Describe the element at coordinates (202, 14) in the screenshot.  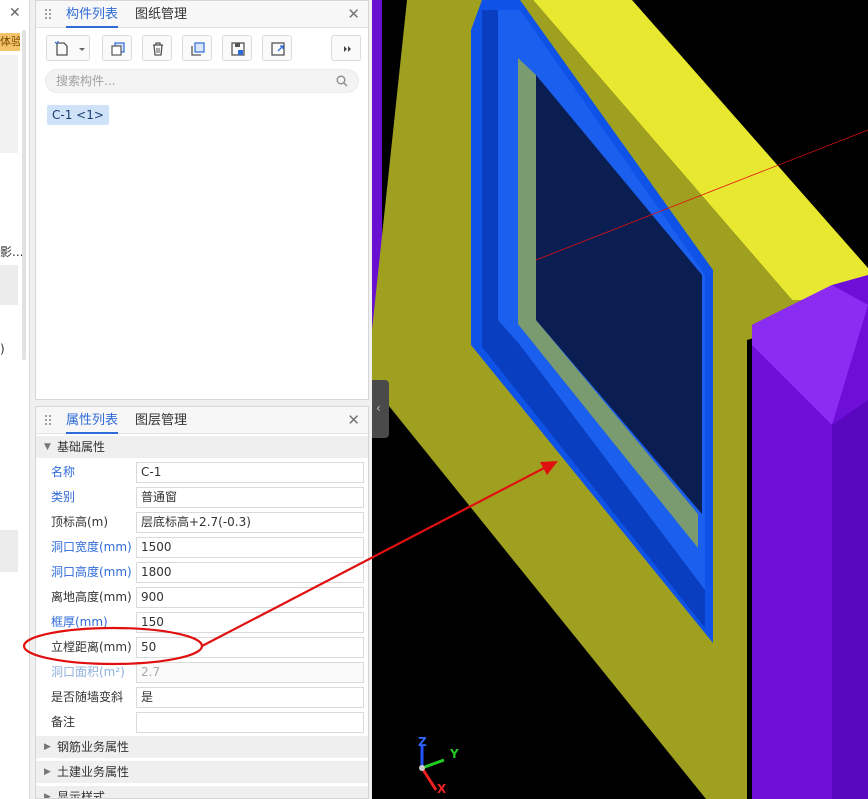
I see `component-panel-tabbar: 构件列表 图纸管理 ✕` at that location.